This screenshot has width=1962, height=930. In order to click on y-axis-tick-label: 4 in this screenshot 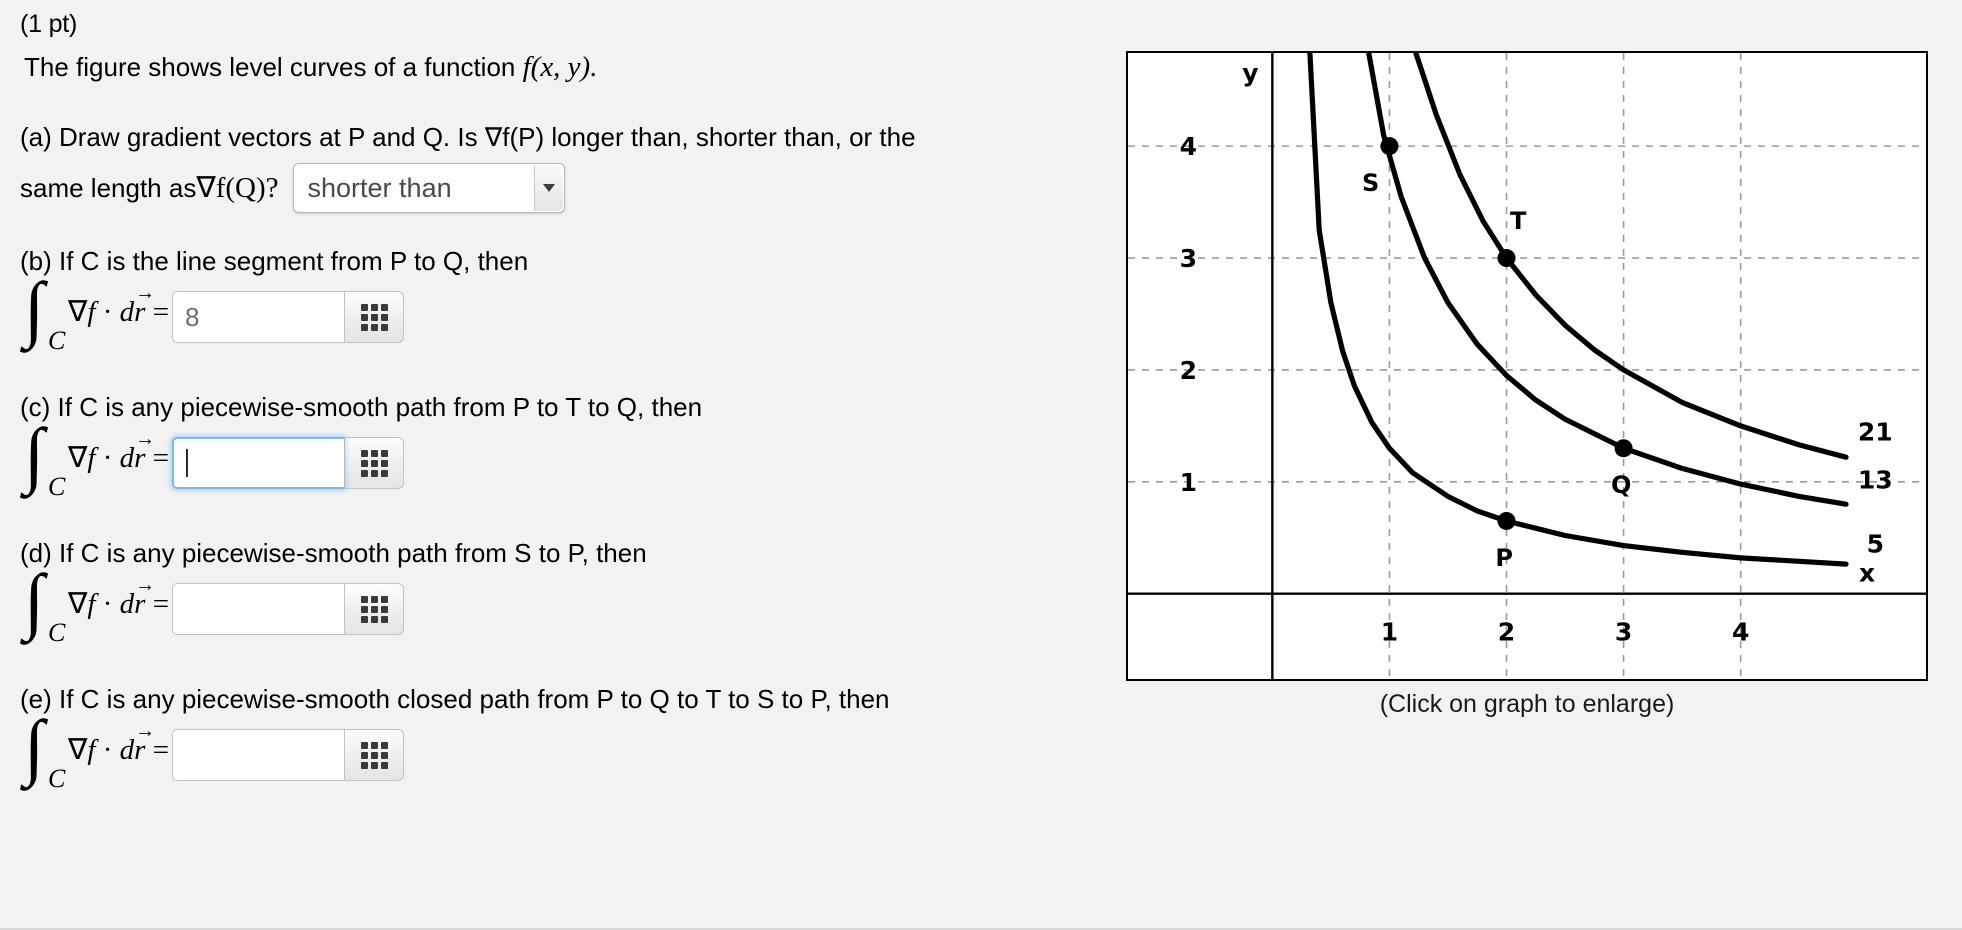, I will do `click(1188, 146)`.